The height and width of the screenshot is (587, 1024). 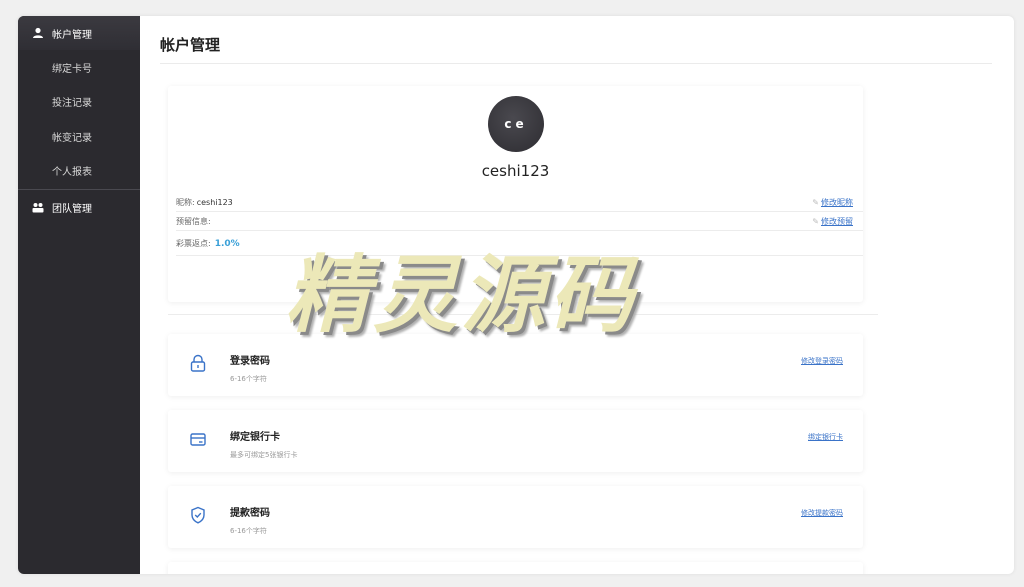 I want to click on edit-nickname-link: ✎ 修改昵称, so click(x=832, y=202).